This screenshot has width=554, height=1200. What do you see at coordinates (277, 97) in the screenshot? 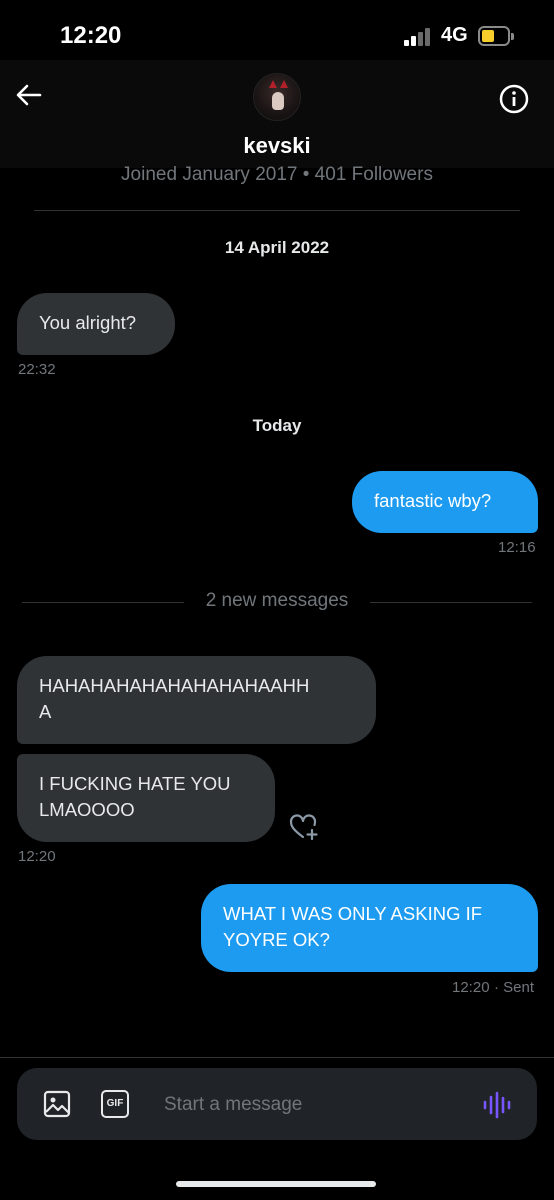
I see `avatar` at bounding box center [277, 97].